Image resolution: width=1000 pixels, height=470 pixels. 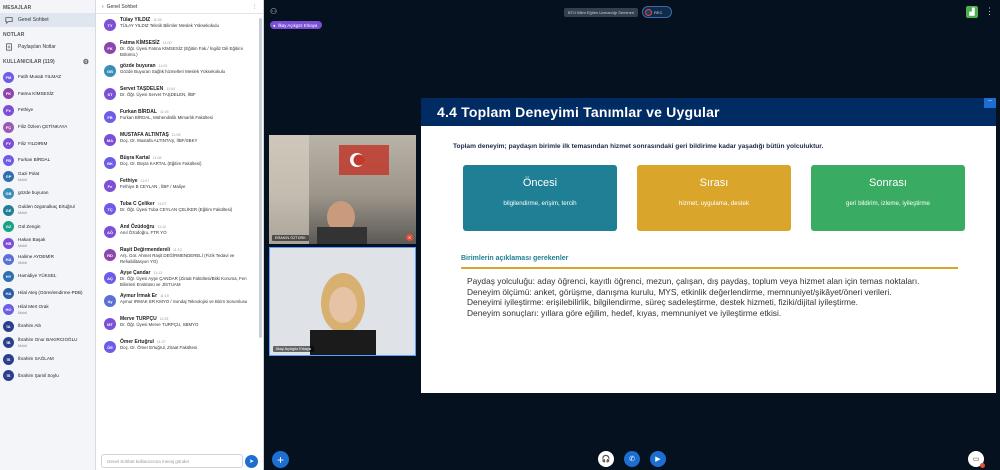 What do you see at coordinates (47, 376) in the screenshot?
I see `user-list-item: İS İbrahim Şamil Soylu` at bounding box center [47, 376].